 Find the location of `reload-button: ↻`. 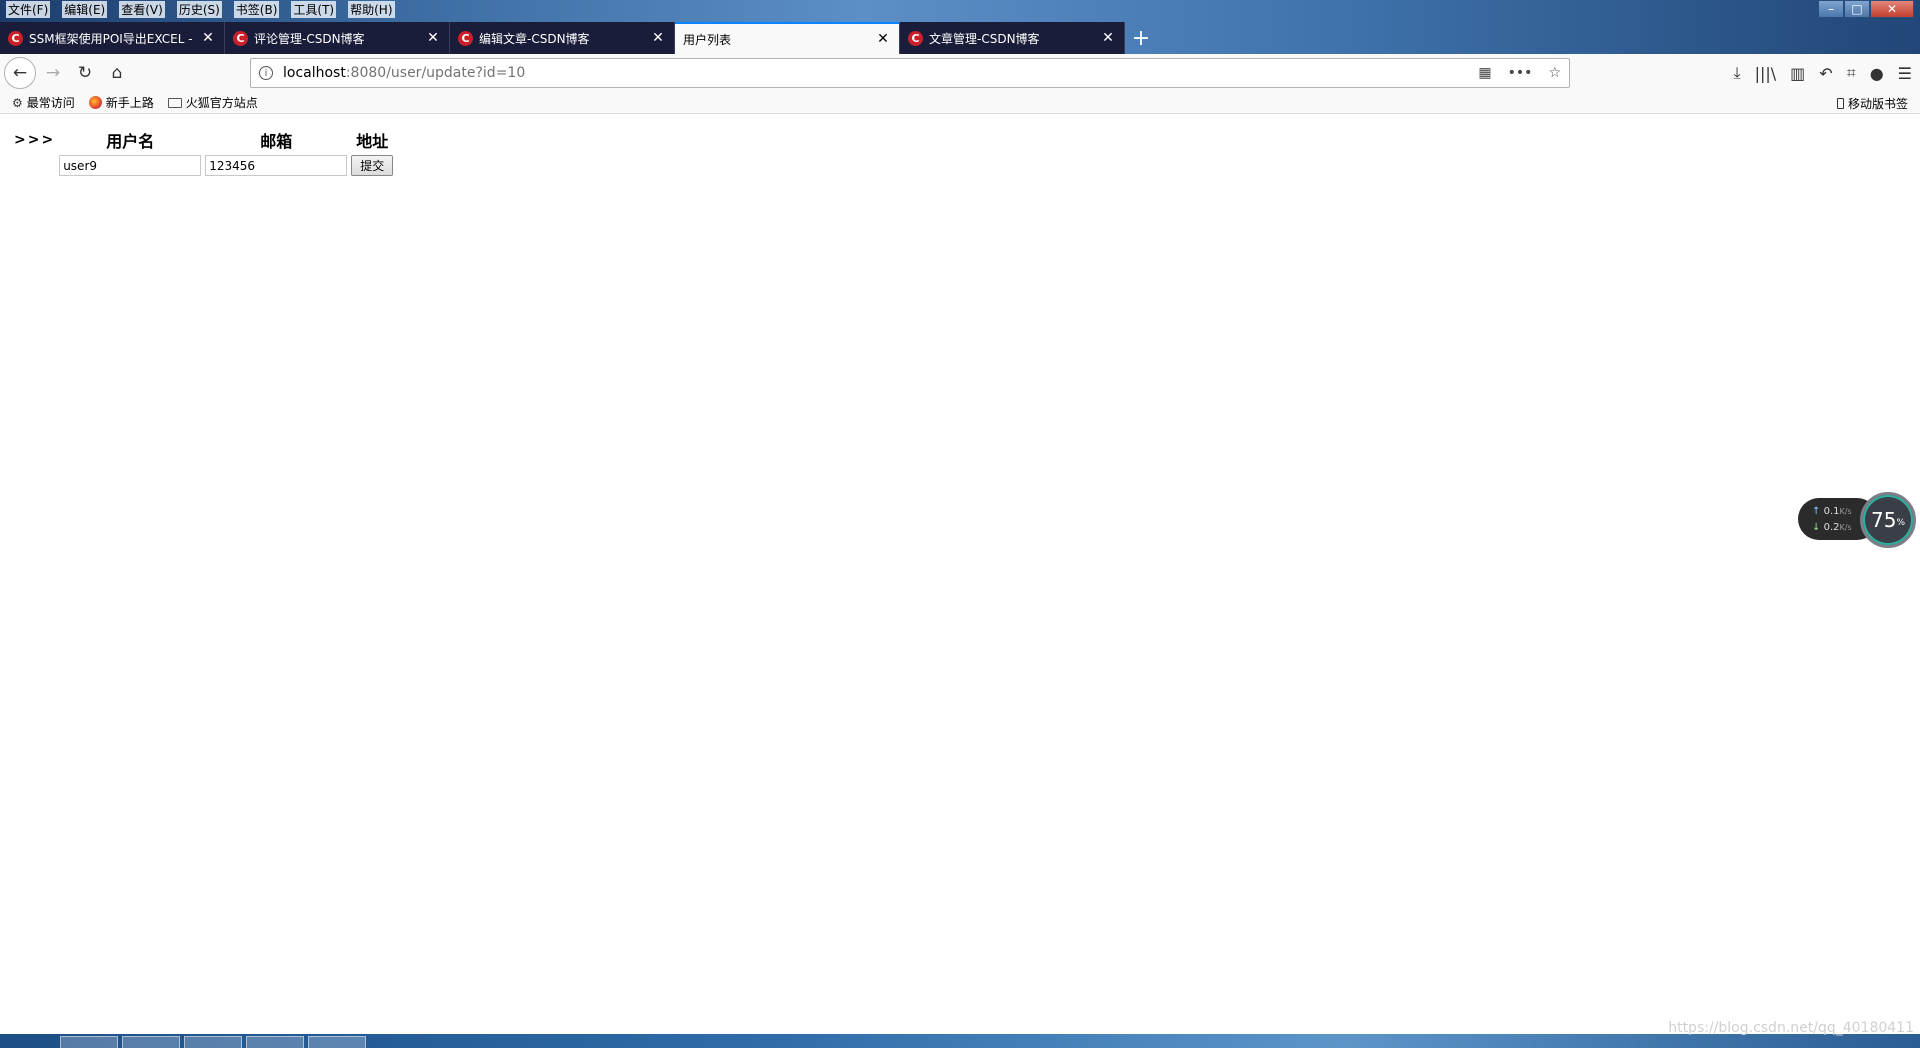

reload-button: ↻ is located at coordinates (85, 73).